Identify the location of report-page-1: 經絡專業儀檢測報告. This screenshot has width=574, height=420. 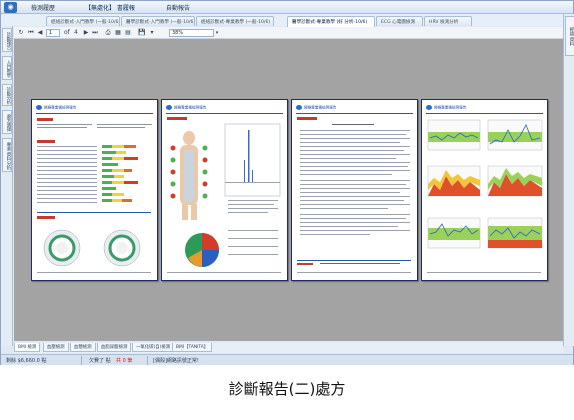
(94, 190).